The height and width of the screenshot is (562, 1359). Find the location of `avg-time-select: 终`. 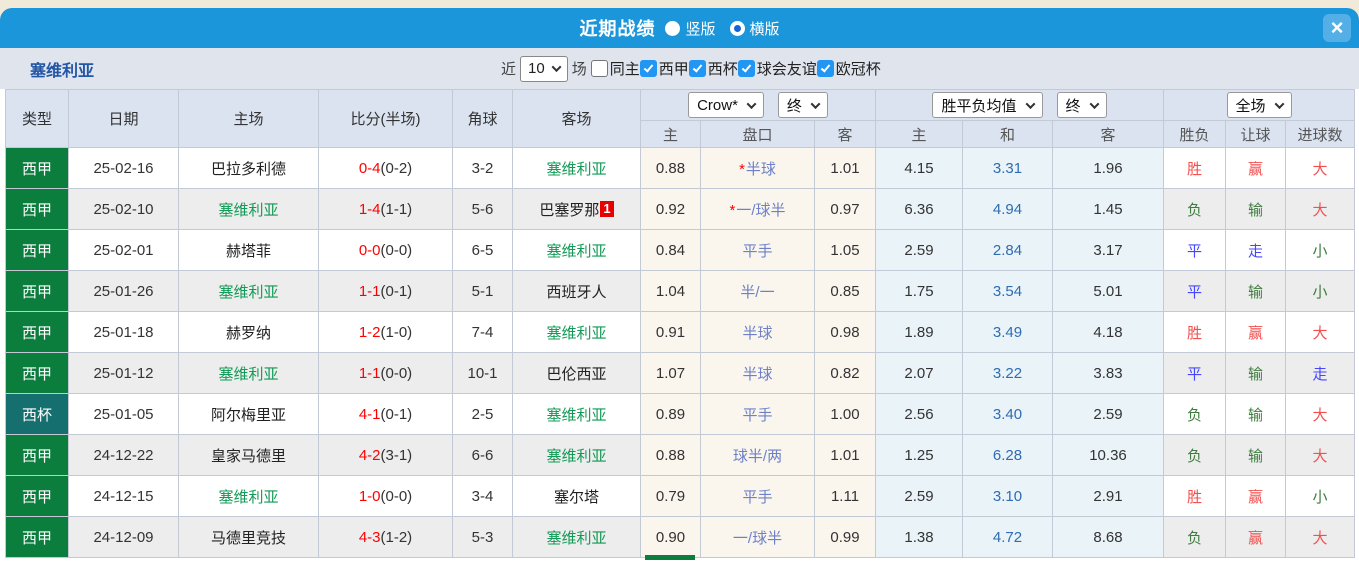

avg-time-select: 终 is located at coordinates (1081, 105).